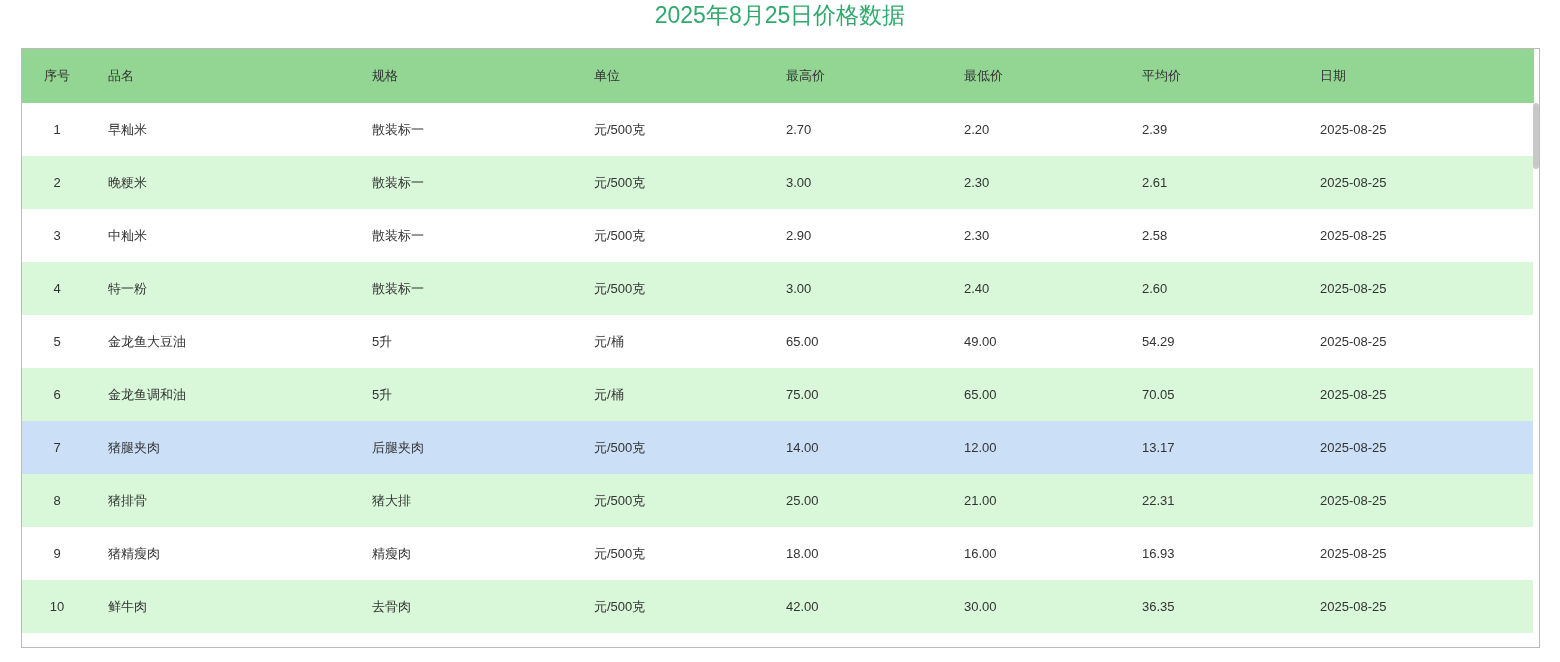 Image resolution: width=1560 pixels, height=662 pixels. Describe the element at coordinates (1158, 341) in the screenshot. I see `table-cell: 54.29` at that location.